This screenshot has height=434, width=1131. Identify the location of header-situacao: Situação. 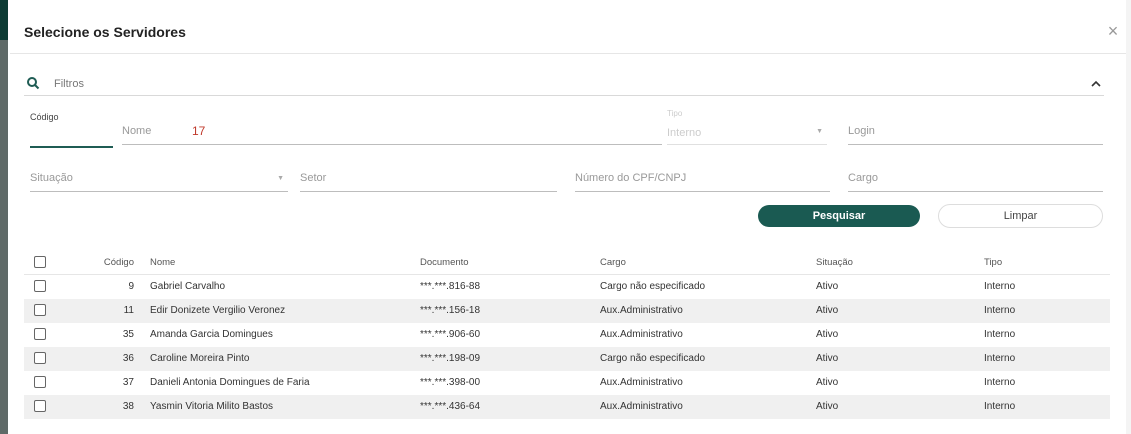
(834, 262).